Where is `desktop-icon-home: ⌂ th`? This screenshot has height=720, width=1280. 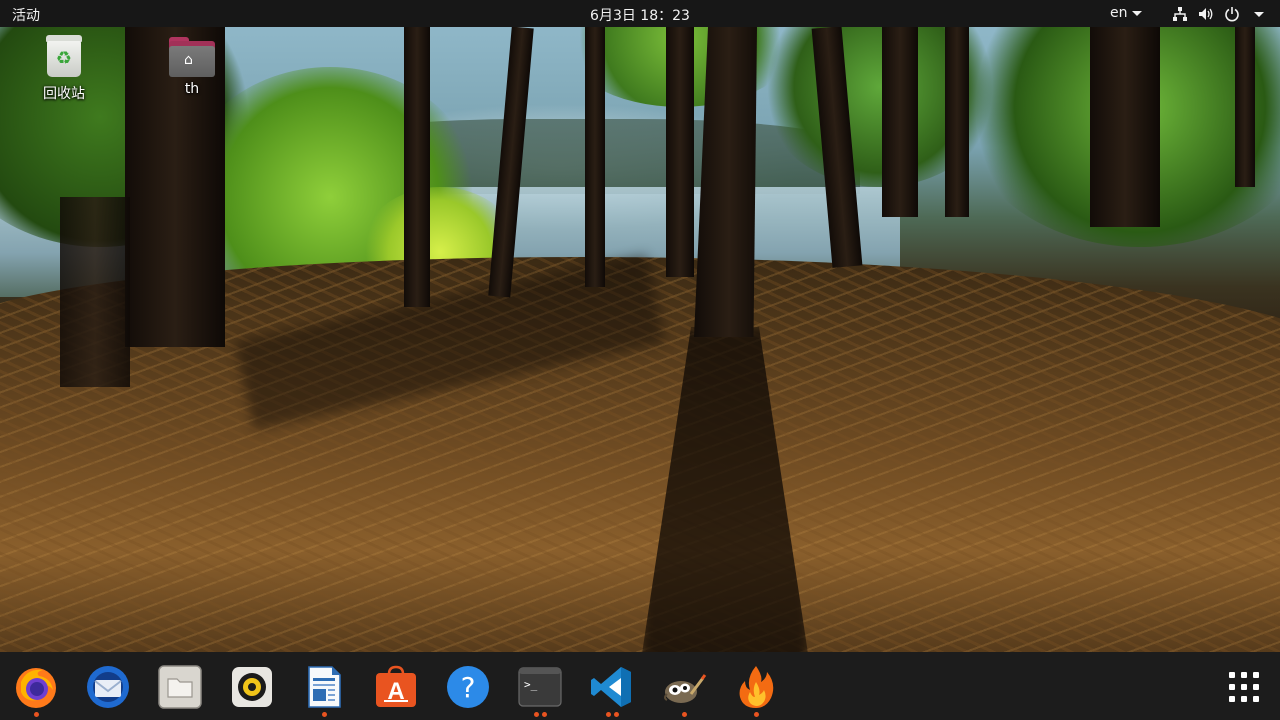
desktop-icon-home: ⌂ th is located at coordinates (192, 67).